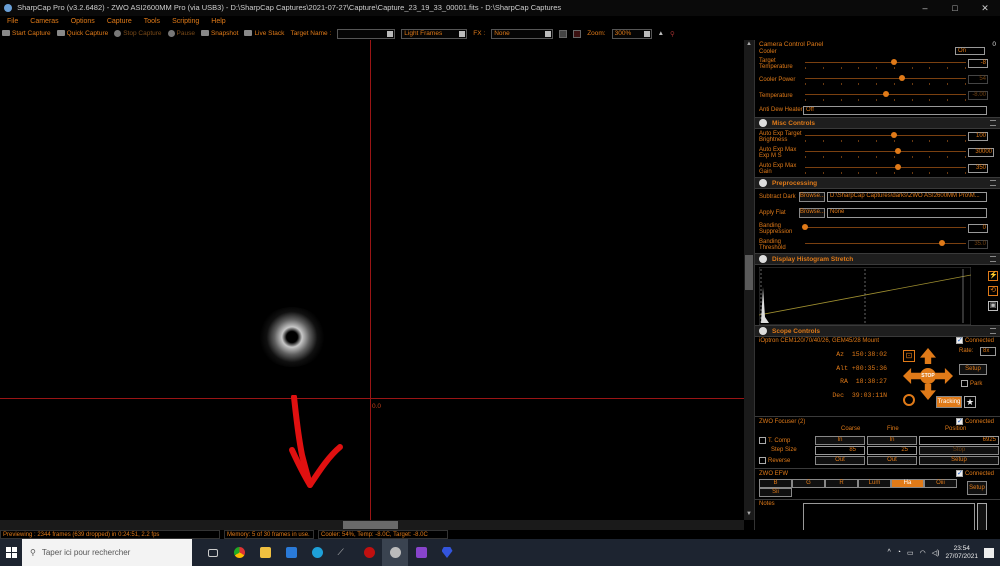  I want to click on focuser-stop-button: Stop, so click(959, 450).